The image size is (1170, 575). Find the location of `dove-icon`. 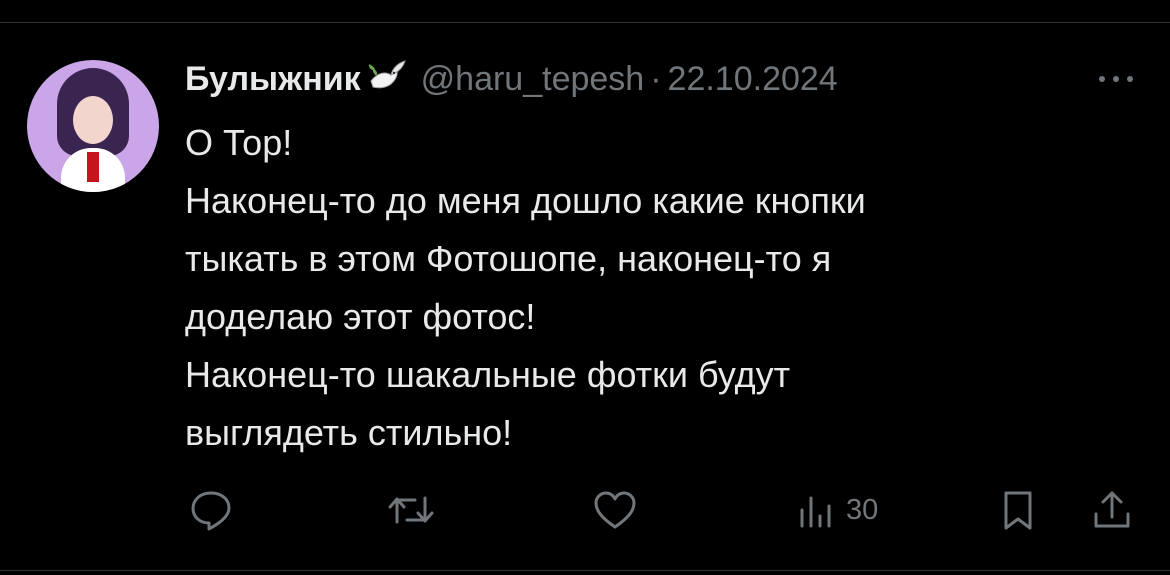

dove-icon is located at coordinates (385, 79).